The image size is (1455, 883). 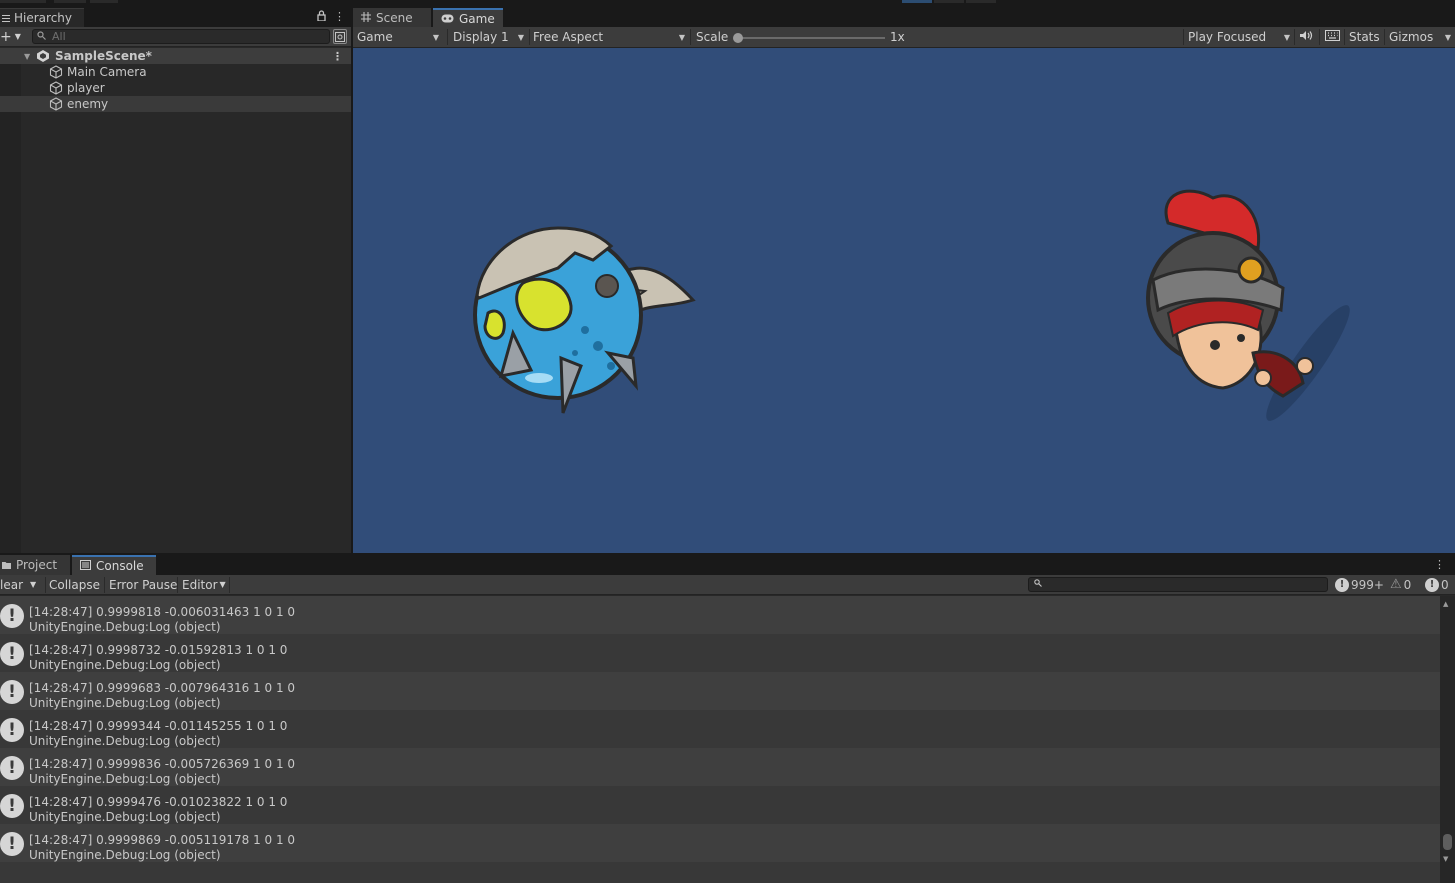 What do you see at coordinates (481, 37) in the screenshot?
I see `display-label: Display 1` at bounding box center [481, 37].